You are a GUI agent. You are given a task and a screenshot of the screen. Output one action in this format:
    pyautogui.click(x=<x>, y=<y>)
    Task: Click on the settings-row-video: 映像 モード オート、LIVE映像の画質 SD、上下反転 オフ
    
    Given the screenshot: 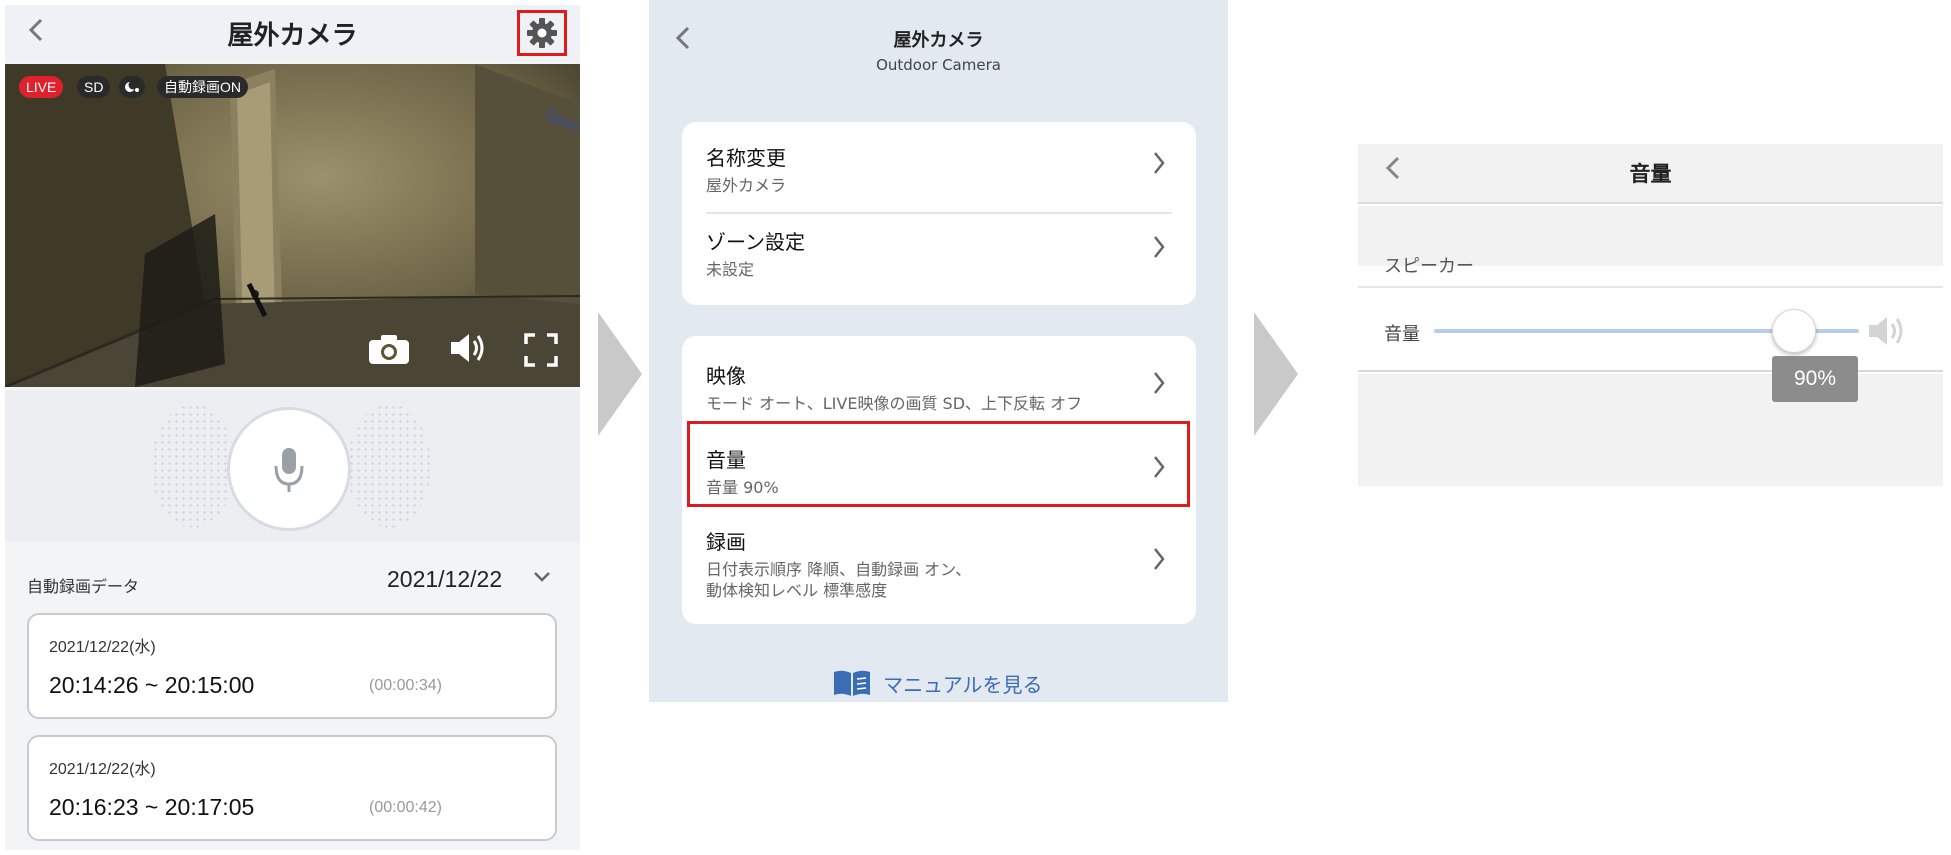 What is the action you would take?
    pyautogui.click(x=939, y=378)
    